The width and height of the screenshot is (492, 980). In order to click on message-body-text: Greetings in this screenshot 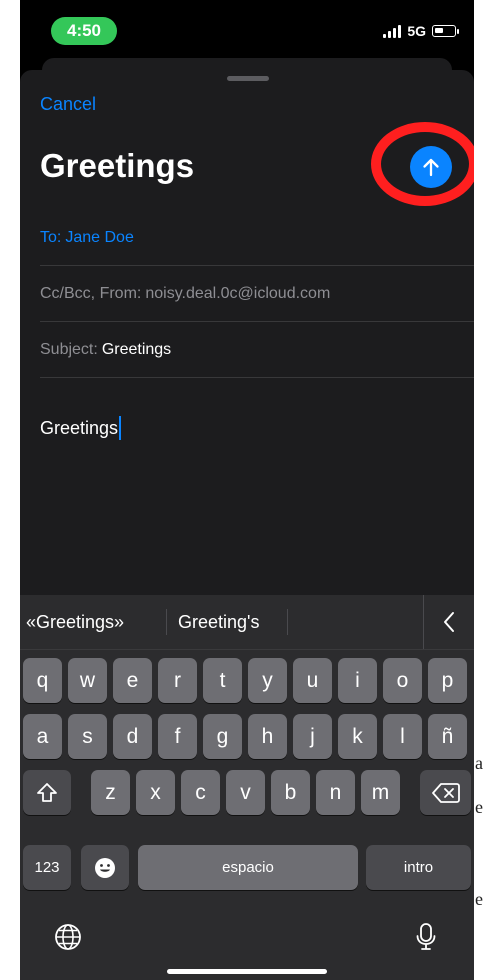, I will do `click(79, 428)`.